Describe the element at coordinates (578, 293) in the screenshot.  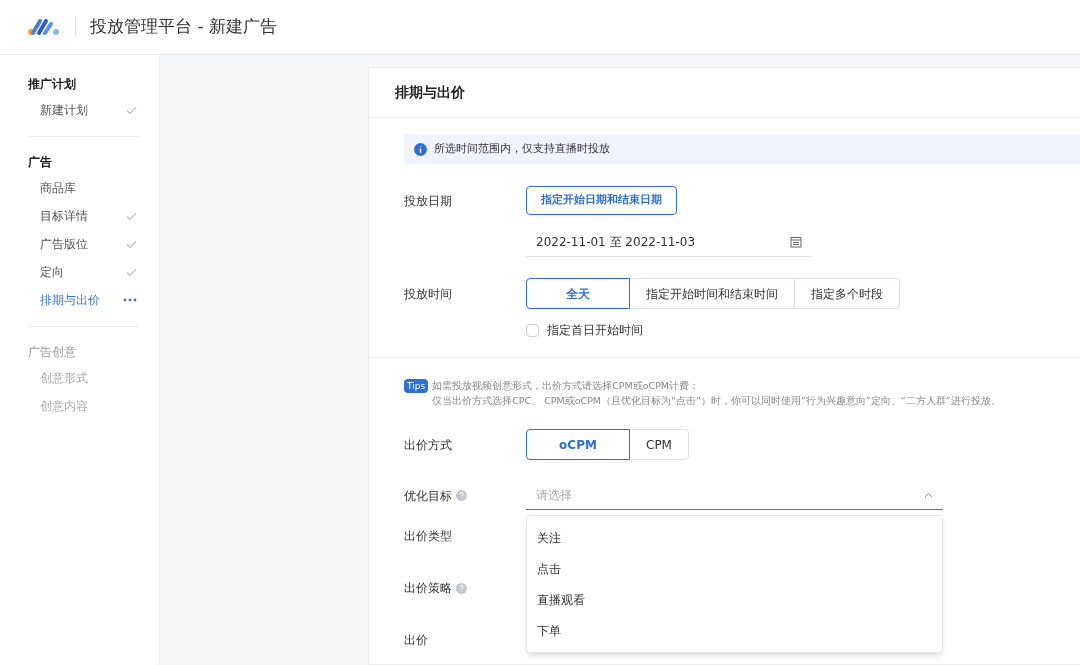
I see `segment-option: 全天` at that location.